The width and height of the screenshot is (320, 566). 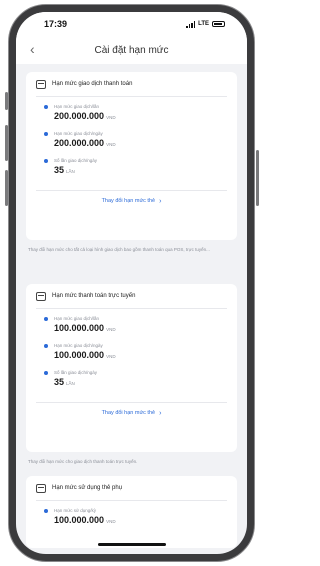 I want to click on card-title: Hạn mức sử dụng thẻ phụ, so click(x=87, y=488).